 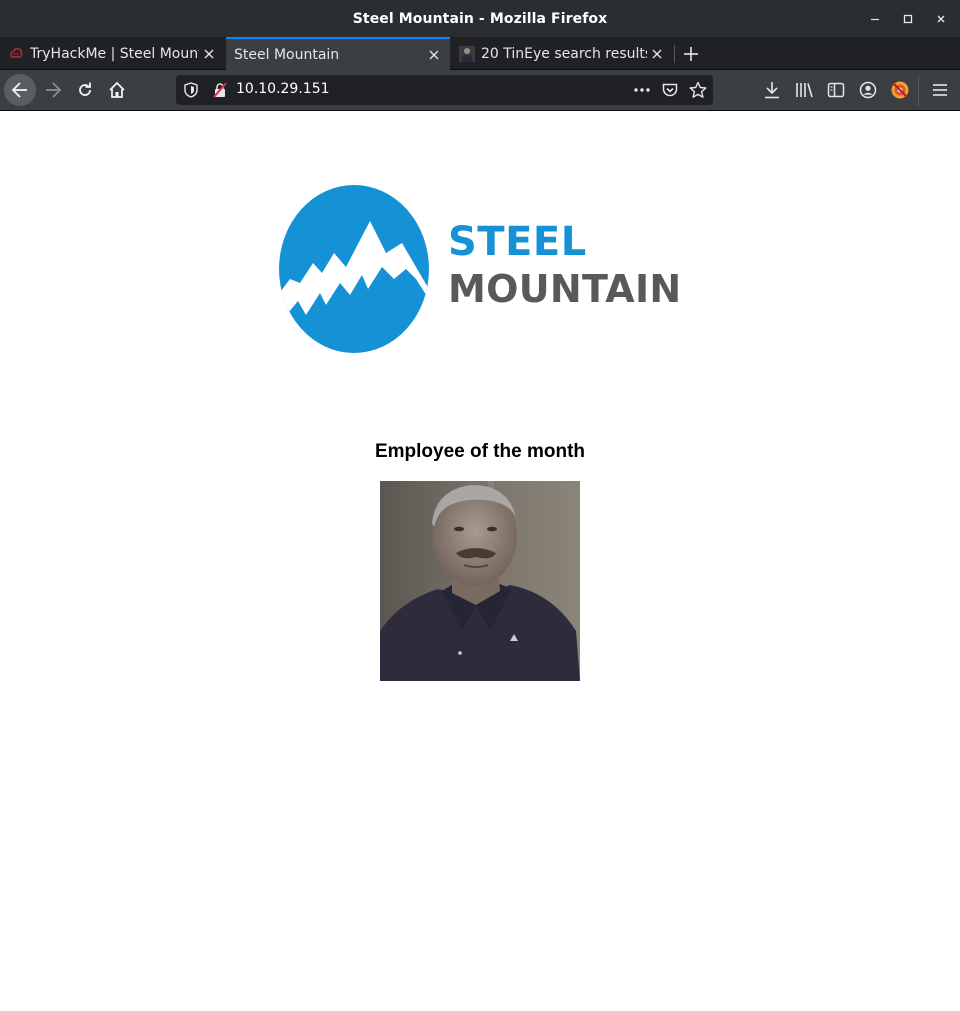 I want to click on close-window-button, so click(x=941, y=18).